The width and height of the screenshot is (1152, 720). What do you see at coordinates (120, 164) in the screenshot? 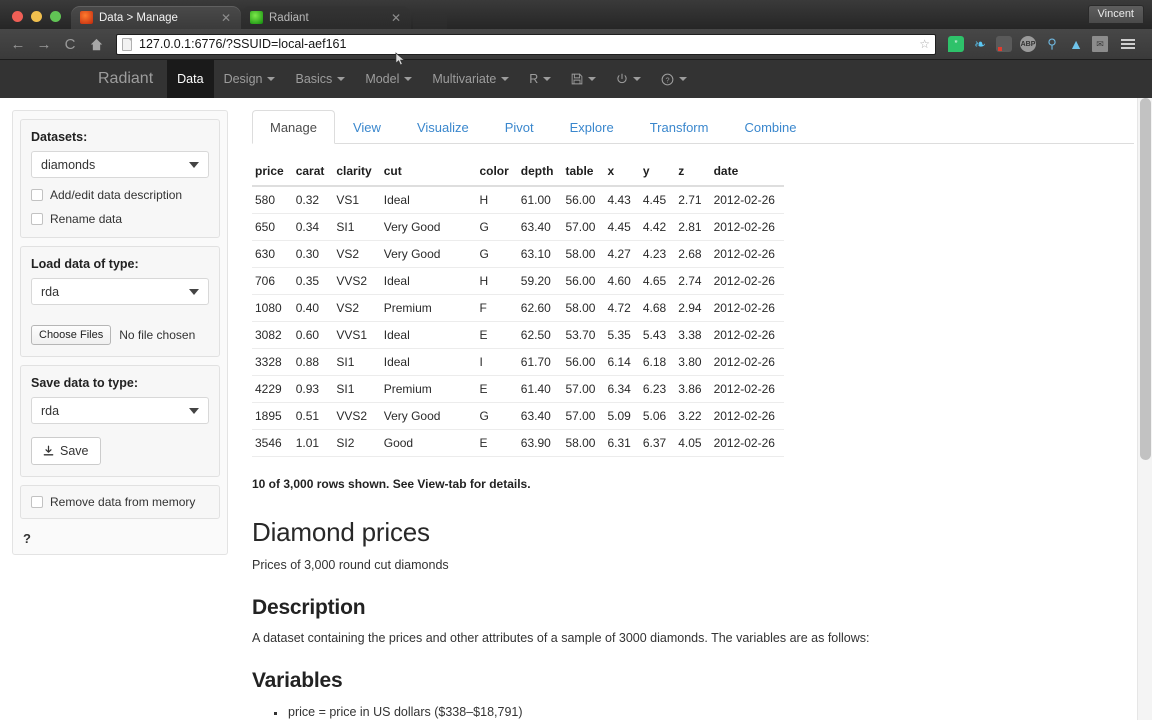
I see `dataset-select: diamonds` at bounding box center [120, 164].